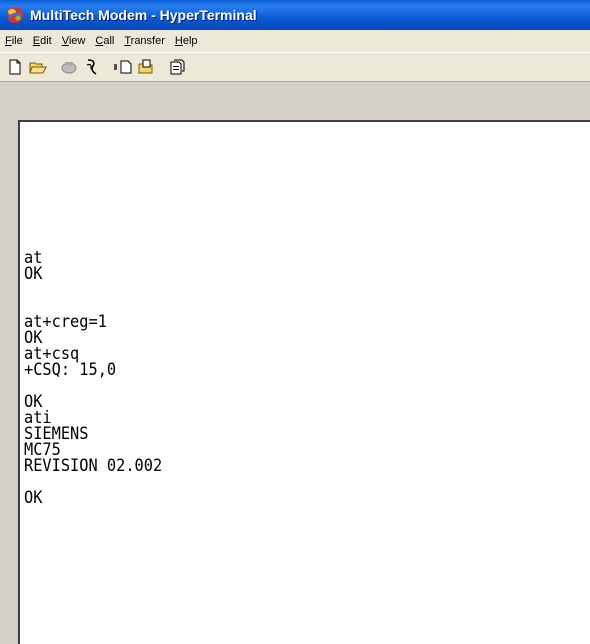 This screenshot has width=590, height=644. What do you see at coordinates (295, 41) in the screenshot?
I see `menu-bar: File Edit View Call Transfer Help` at bounding box center [295, 41].